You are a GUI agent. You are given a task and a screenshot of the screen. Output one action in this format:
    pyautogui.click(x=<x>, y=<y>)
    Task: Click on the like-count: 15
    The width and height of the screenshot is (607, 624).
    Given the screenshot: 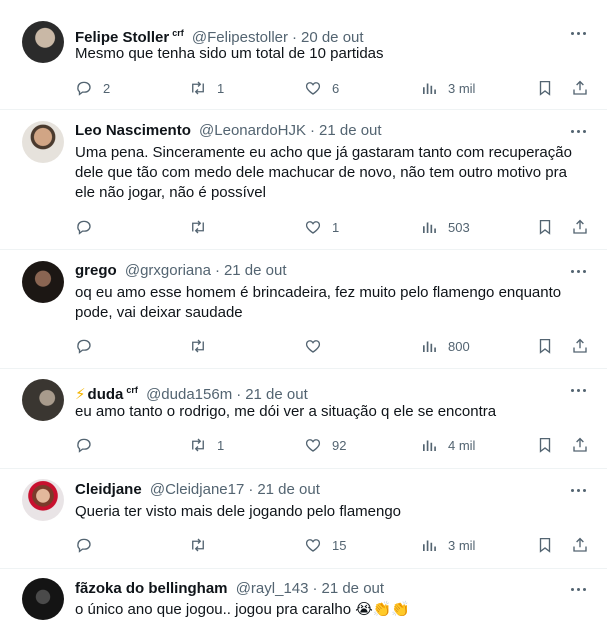 What is the action you would take?
    pyautogui.click(x=339, y=545)
    